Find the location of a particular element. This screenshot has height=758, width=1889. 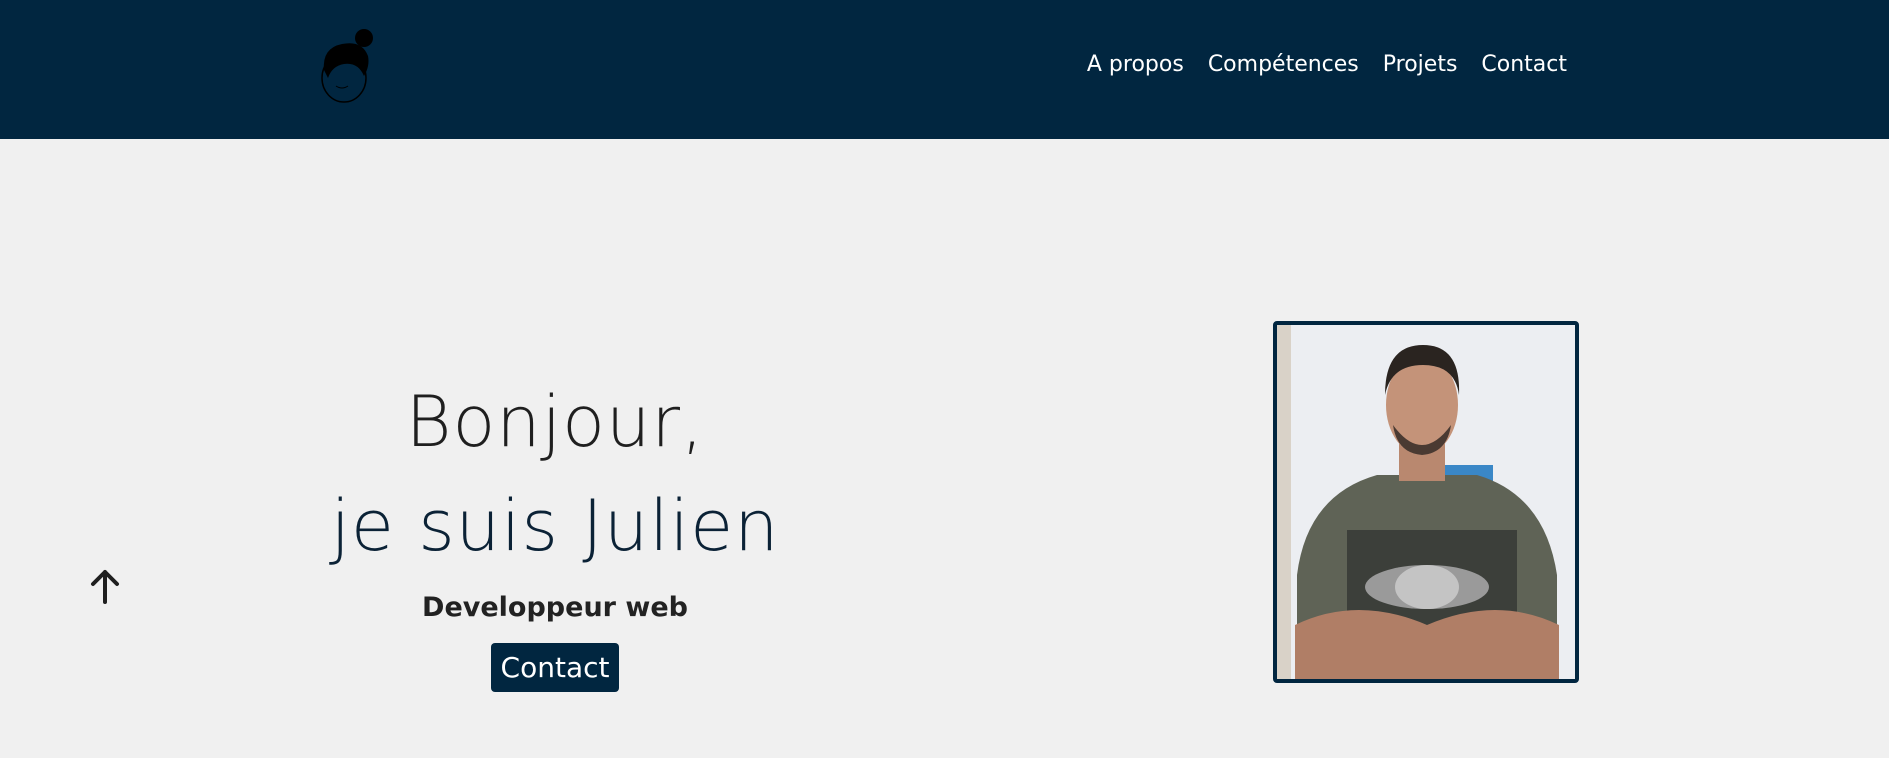

arrow-up-icon is located at coordinates (105, 586).